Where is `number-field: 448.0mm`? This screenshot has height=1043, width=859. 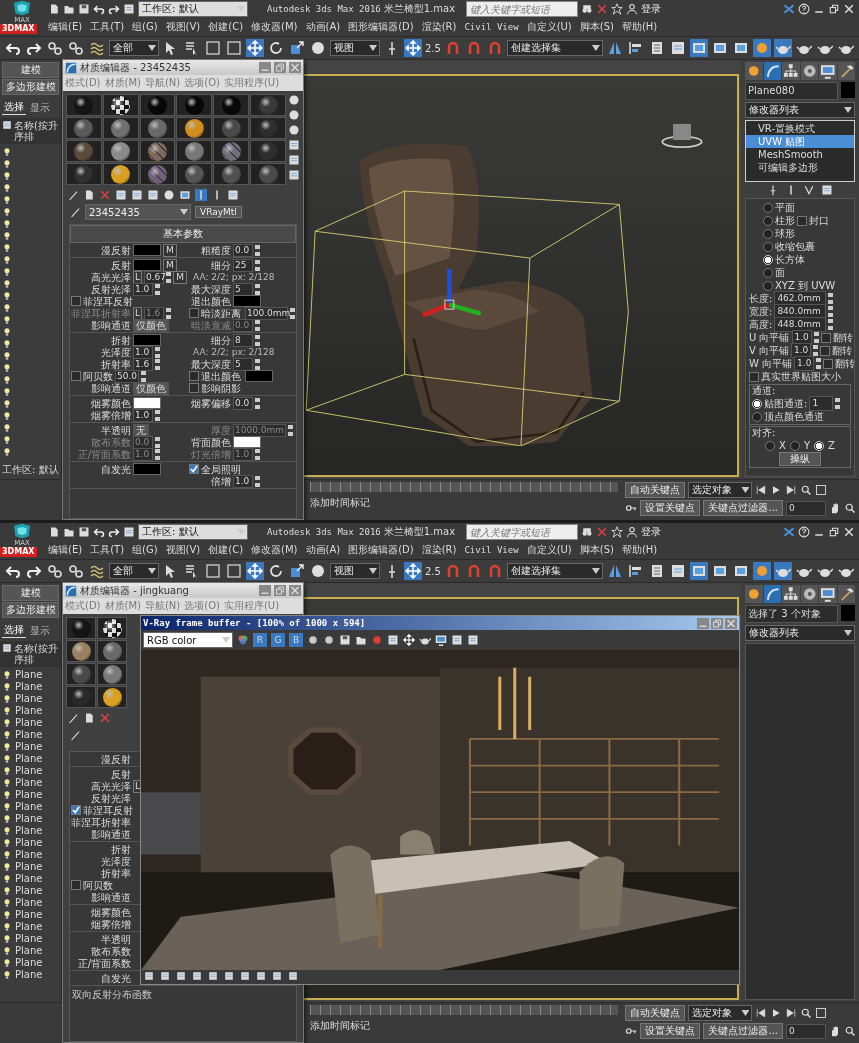 number-field: 448.0mm is located at coordinates (800, 324).